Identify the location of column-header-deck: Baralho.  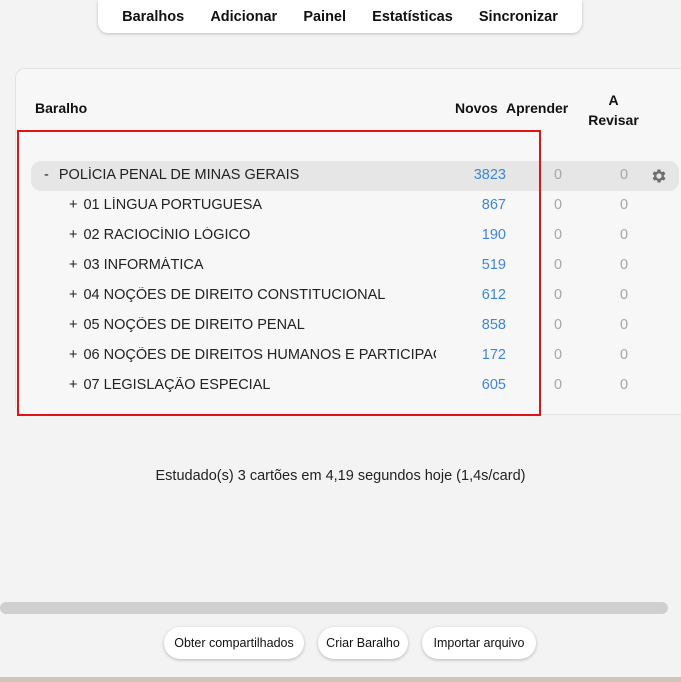
(61, 108).